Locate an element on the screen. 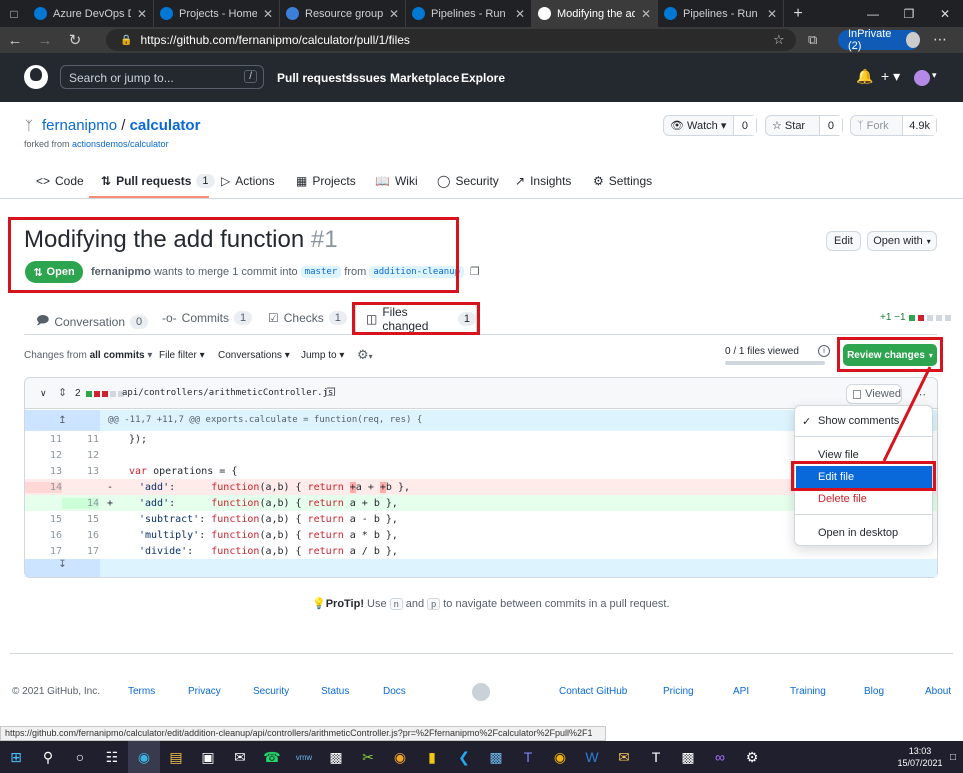 Image resolution: width=963 pixels, height=773 pixels. chrome-icon: ◉ is located at coordinates (560, 757).